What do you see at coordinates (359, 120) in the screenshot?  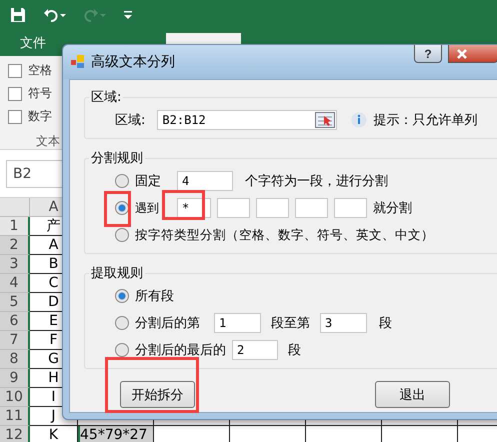 I see `info-icon` at bounding box center [359, 120].